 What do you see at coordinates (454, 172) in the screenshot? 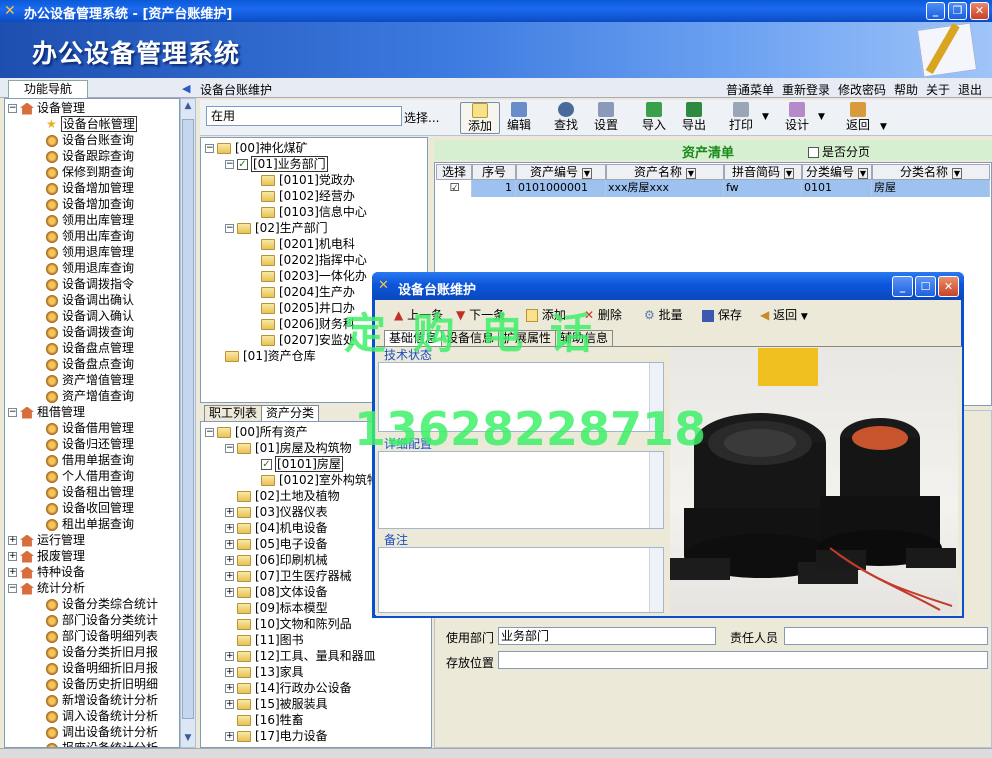
I see `col-select: 选择` at bounding box center [454, 172].